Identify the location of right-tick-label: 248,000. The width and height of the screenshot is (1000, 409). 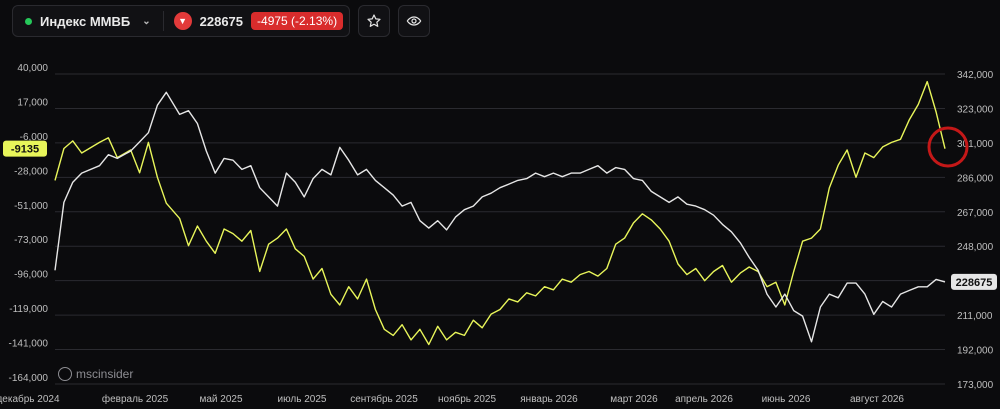
(975, 247).